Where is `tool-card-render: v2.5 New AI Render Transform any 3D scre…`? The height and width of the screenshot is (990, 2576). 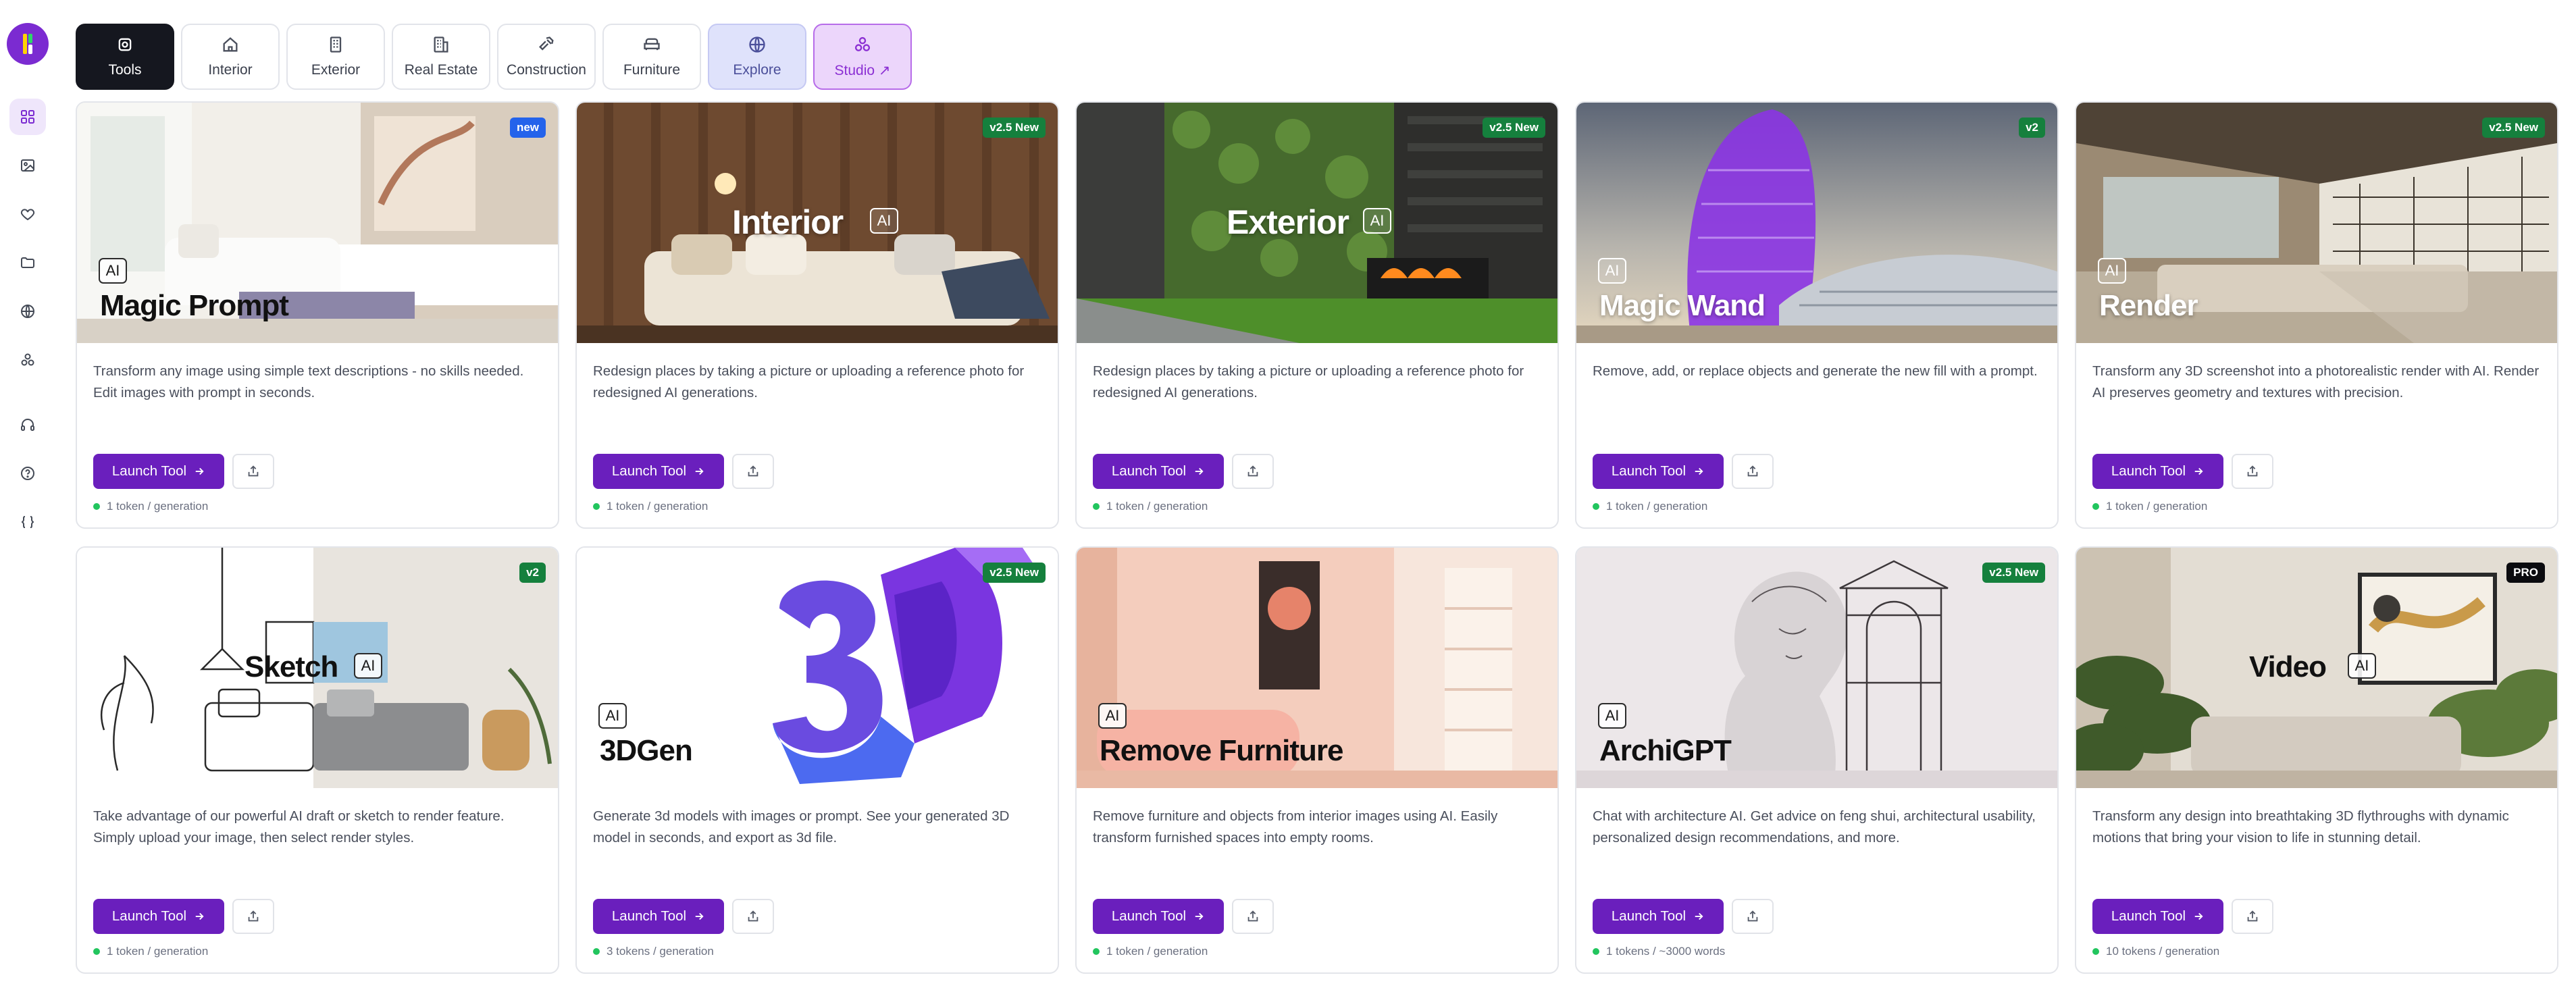 tool-card-render: v2.5 New AI Render Transform any 3D scre… is located at coordinates (2316, 315).